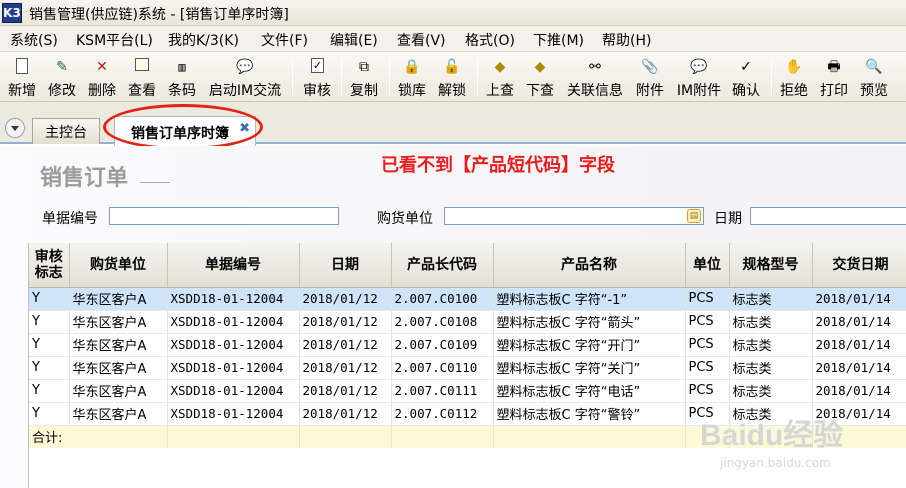 This screenshot has height=488, width=906. What do you see at coordinates (345, 265) in the screenshot?
I see `column-header-date: 日期` at bounding box center [345, 265].